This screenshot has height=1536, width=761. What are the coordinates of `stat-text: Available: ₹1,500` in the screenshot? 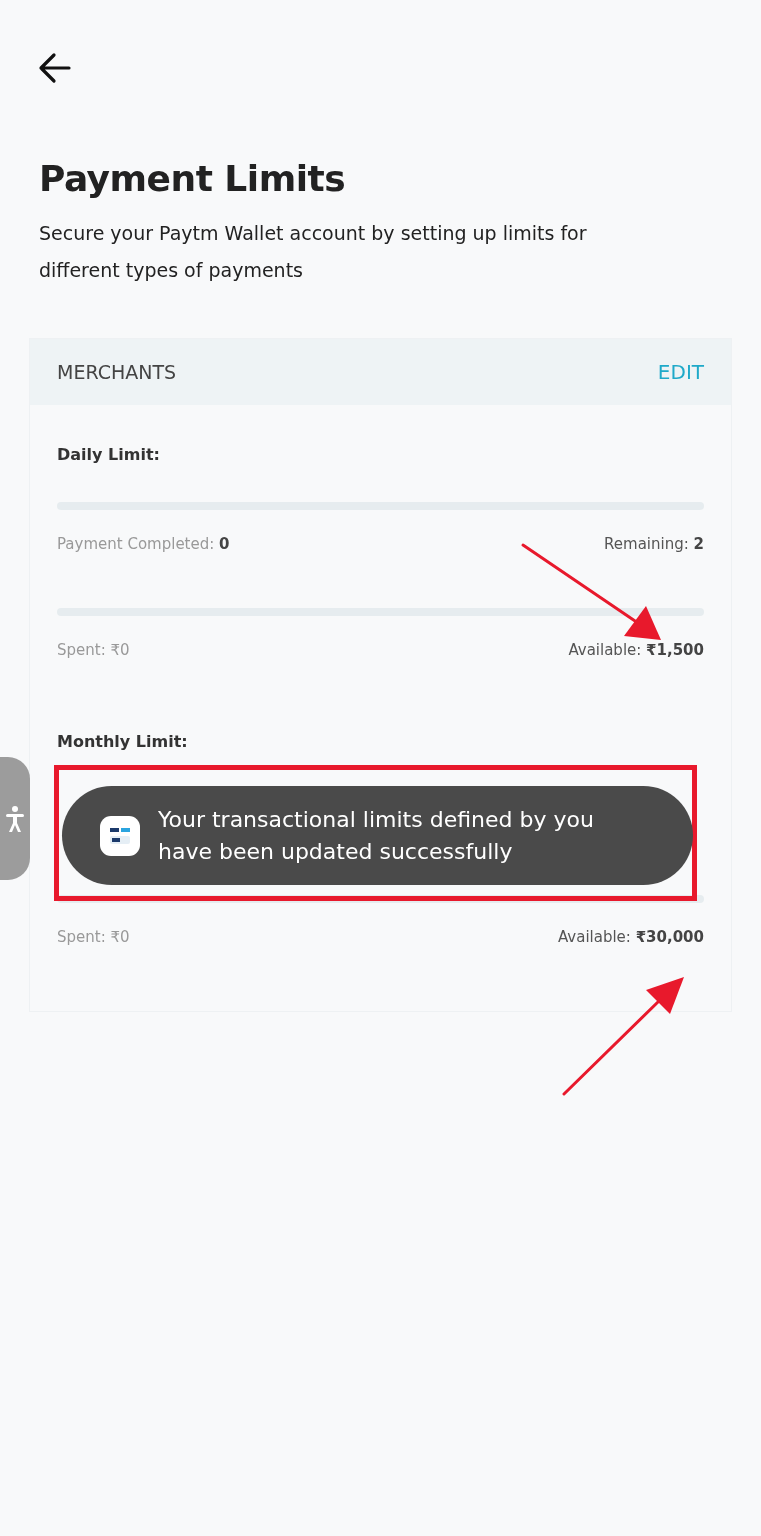 It's located at (636, 650).